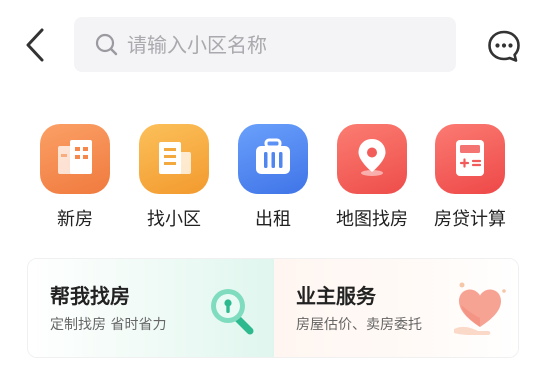 This screenshot has height=366, width=549. I want to click on luggage-icon, so click(273, 159).